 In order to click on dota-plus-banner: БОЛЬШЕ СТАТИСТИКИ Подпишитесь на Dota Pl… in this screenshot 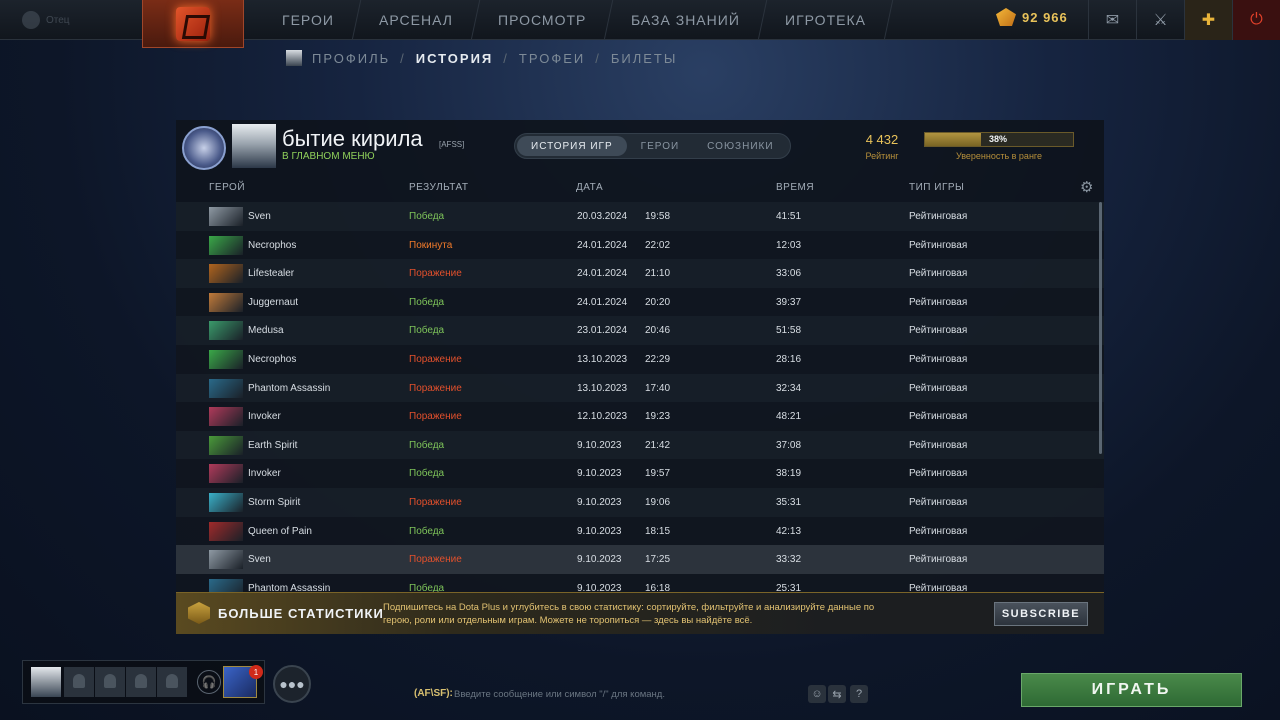, I will do `click(640, 613)`.